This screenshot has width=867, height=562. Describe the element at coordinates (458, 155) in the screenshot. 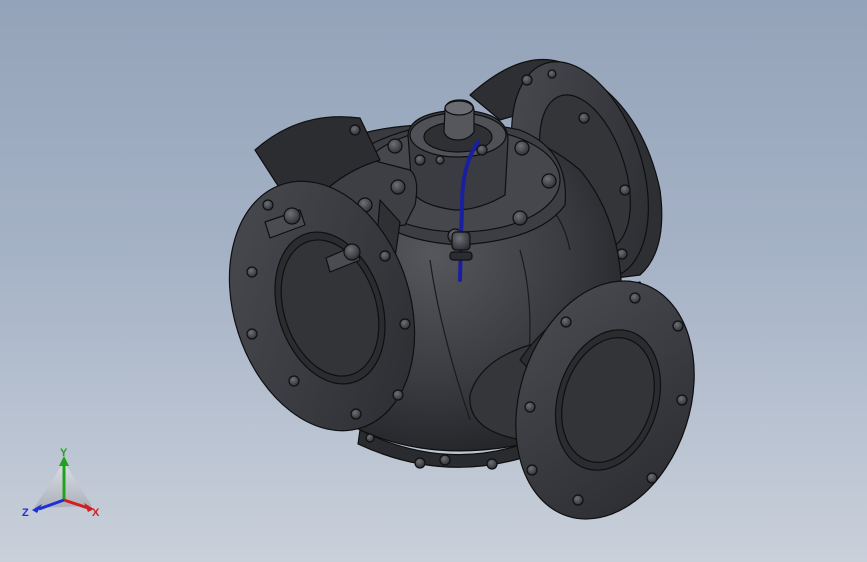

I see `actuator-stem` at that location.